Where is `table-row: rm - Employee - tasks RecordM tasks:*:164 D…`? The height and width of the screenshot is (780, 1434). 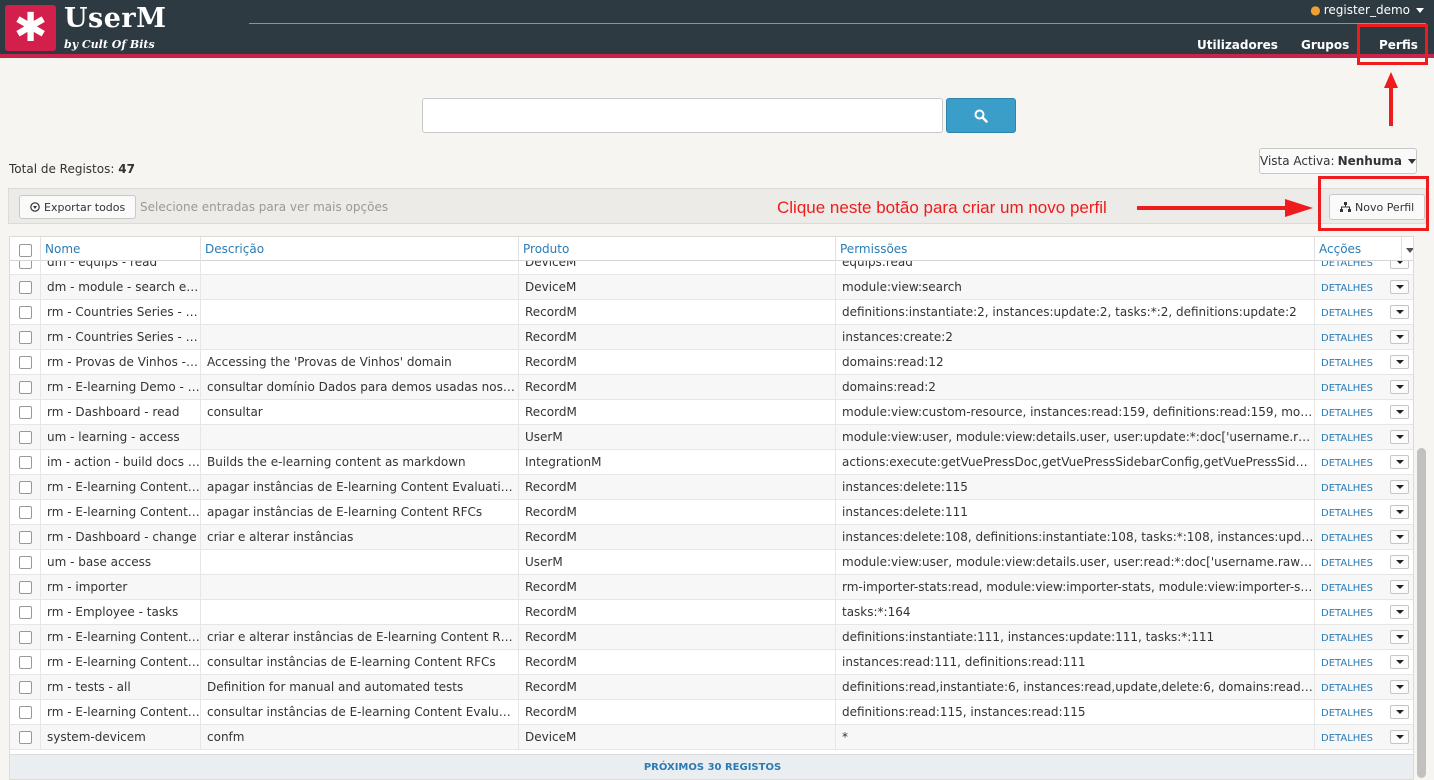
table-row: rm - Employee - tasks RecordM tasks:*:164 D… is located at coordinates (711, 612).